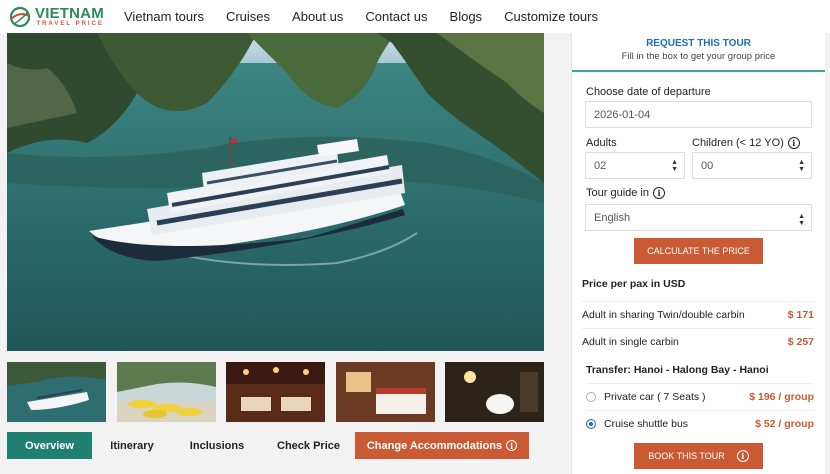 Image resolution: width=830 pixels, height=474 pixels. What do you see at coordinates (648, 92) in the screenshot?
I see `departure-label: Choose date of departure` at bounding box center [648, 92].